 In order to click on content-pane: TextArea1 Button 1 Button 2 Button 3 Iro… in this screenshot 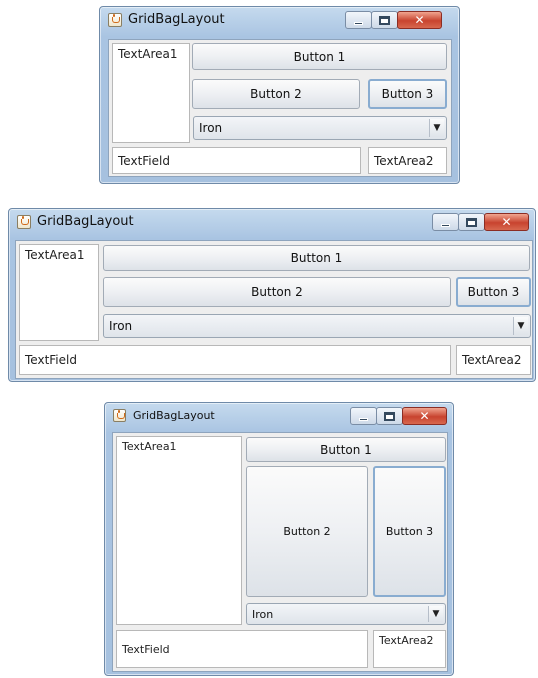, I will do `click(280, 108)`.